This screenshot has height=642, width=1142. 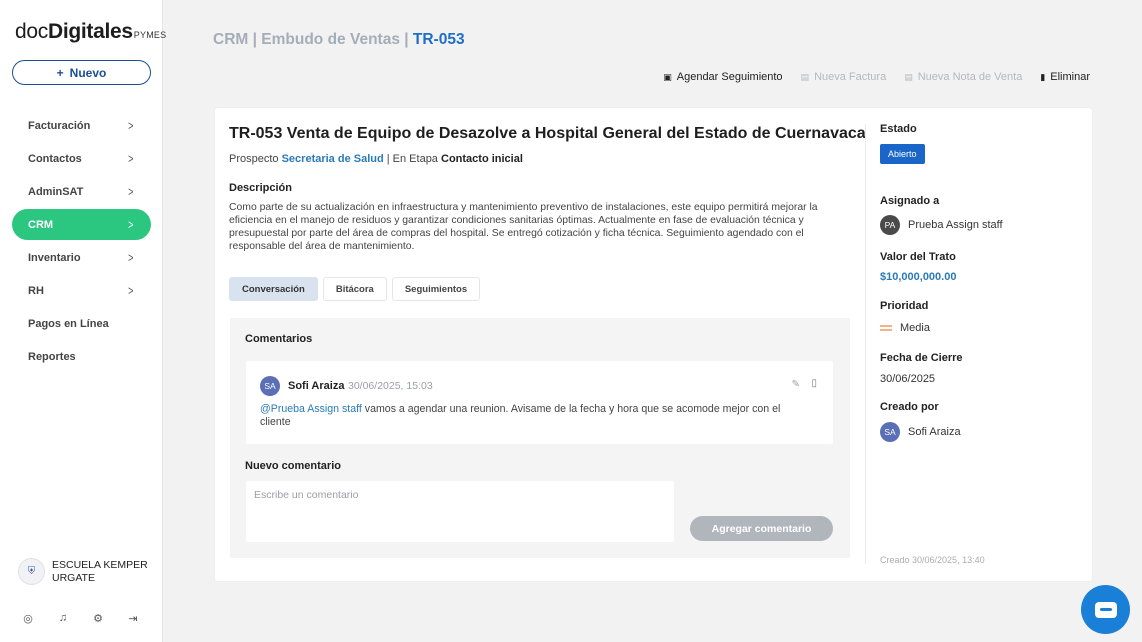 I want to click on new-comment-input, so click(x=460, y=511).